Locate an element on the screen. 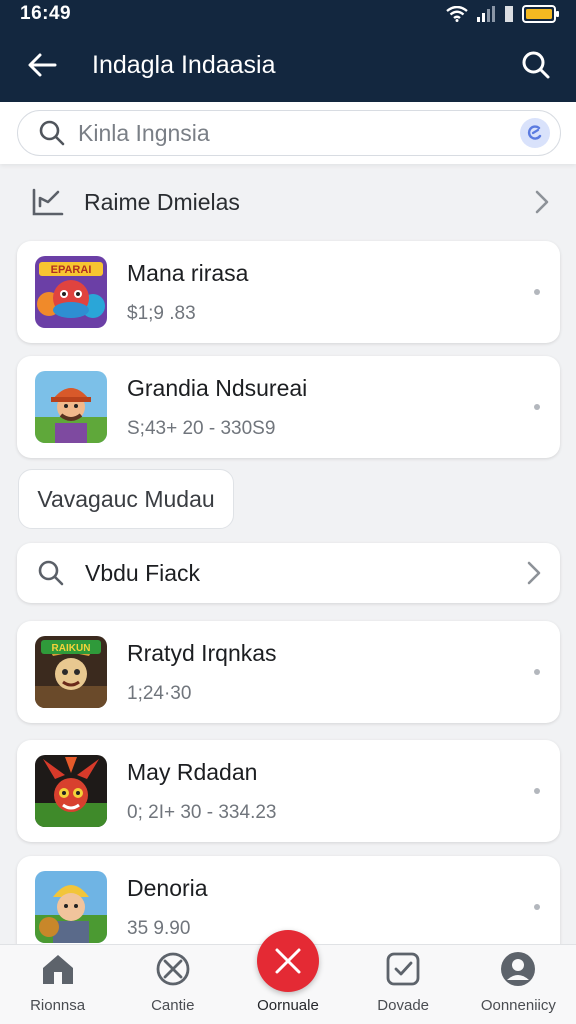  back-button is located at coordinates (42, 65).